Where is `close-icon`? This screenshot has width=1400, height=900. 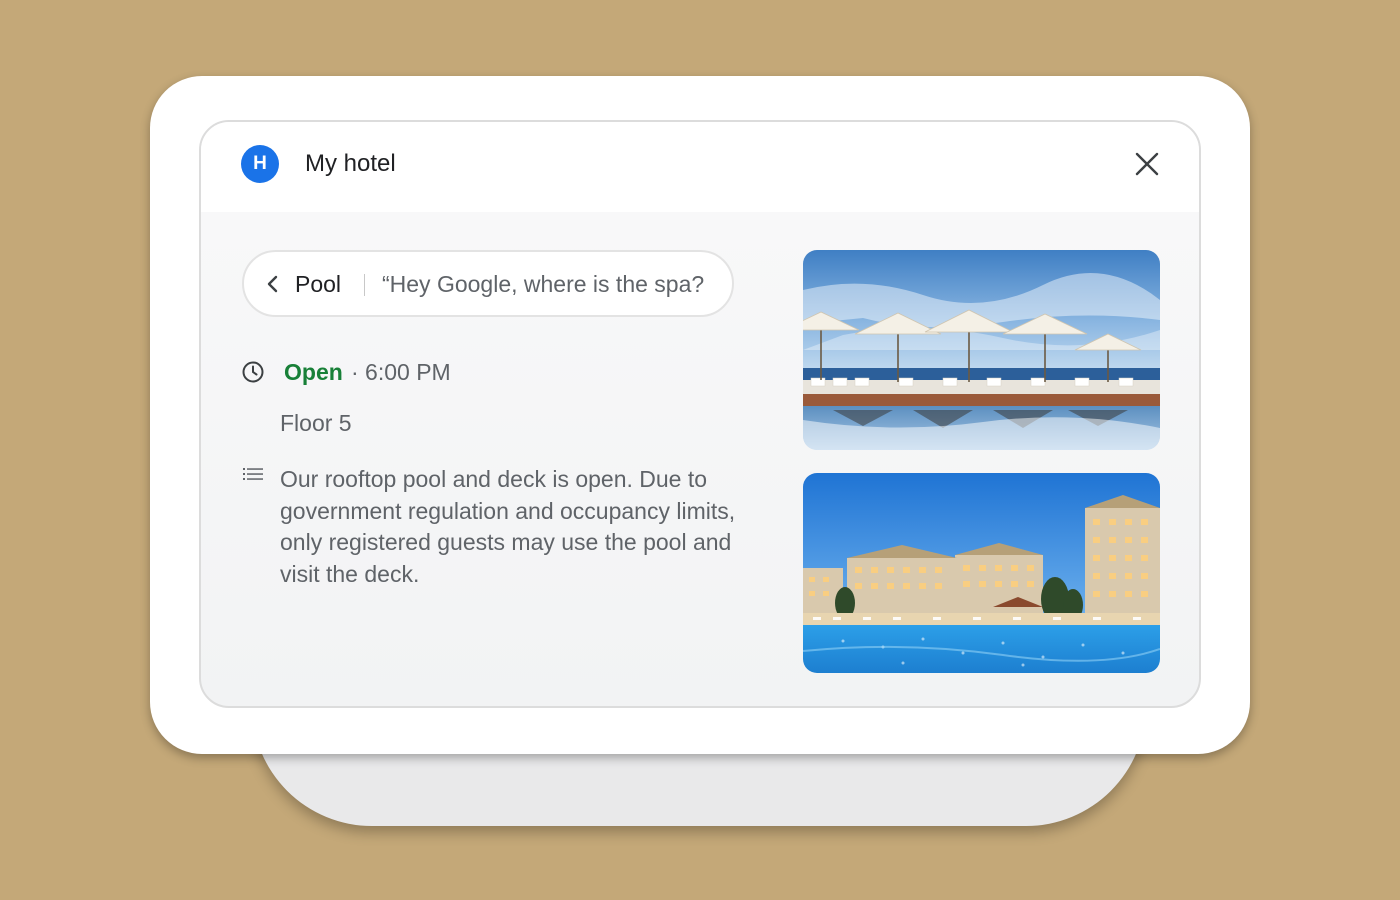
close-icon is located at coordinates (1147, 164).